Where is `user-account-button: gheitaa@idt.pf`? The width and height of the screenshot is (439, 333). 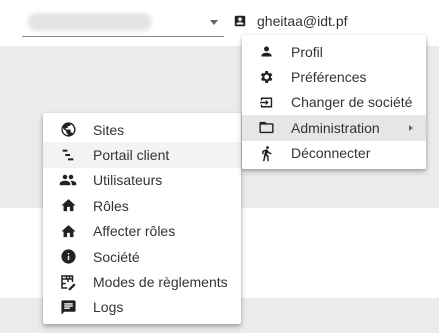 user-account-button: gheitaa@idt.pf is located at coordinates (290, 21).